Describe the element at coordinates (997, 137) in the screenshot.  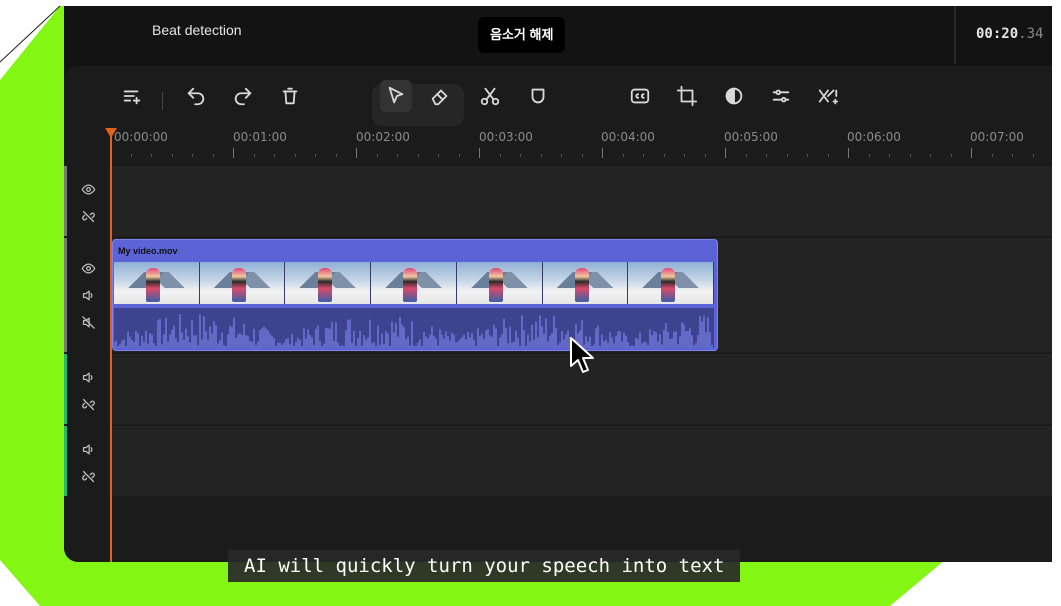
I see `ruler-label-7: 00:07:00` at that location.